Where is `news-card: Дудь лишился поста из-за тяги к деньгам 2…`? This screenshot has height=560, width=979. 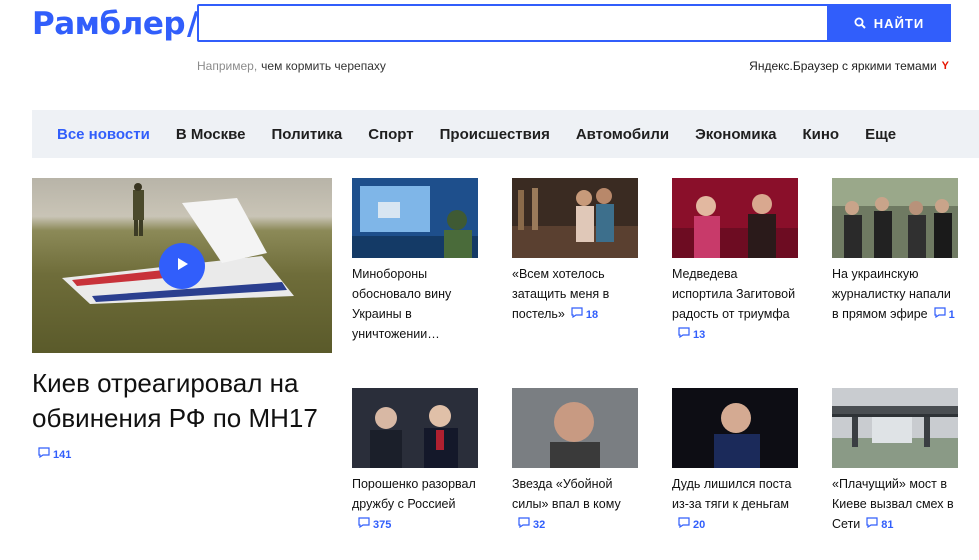 news-card: Дудь лишился поста из-за тяги к деньгам 2… is located at coordinates (735, 461).